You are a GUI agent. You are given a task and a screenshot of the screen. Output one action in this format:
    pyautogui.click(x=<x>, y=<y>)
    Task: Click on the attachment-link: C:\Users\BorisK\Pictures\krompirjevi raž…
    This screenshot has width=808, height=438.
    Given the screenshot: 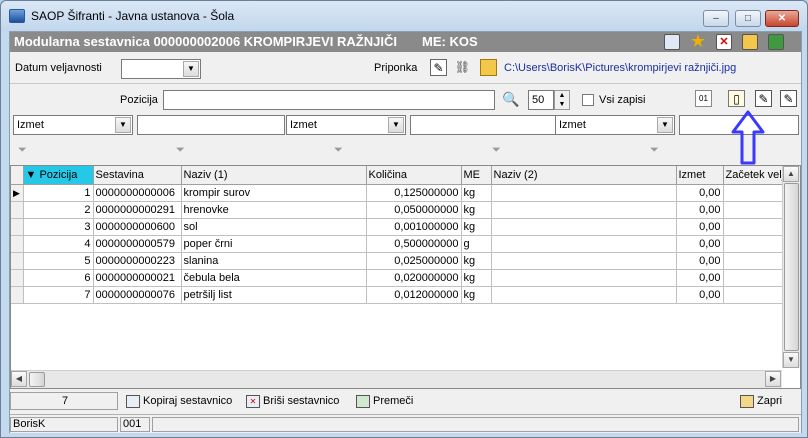 What is the action you would take?
    pyautogui.click(x=620, y=68)
    